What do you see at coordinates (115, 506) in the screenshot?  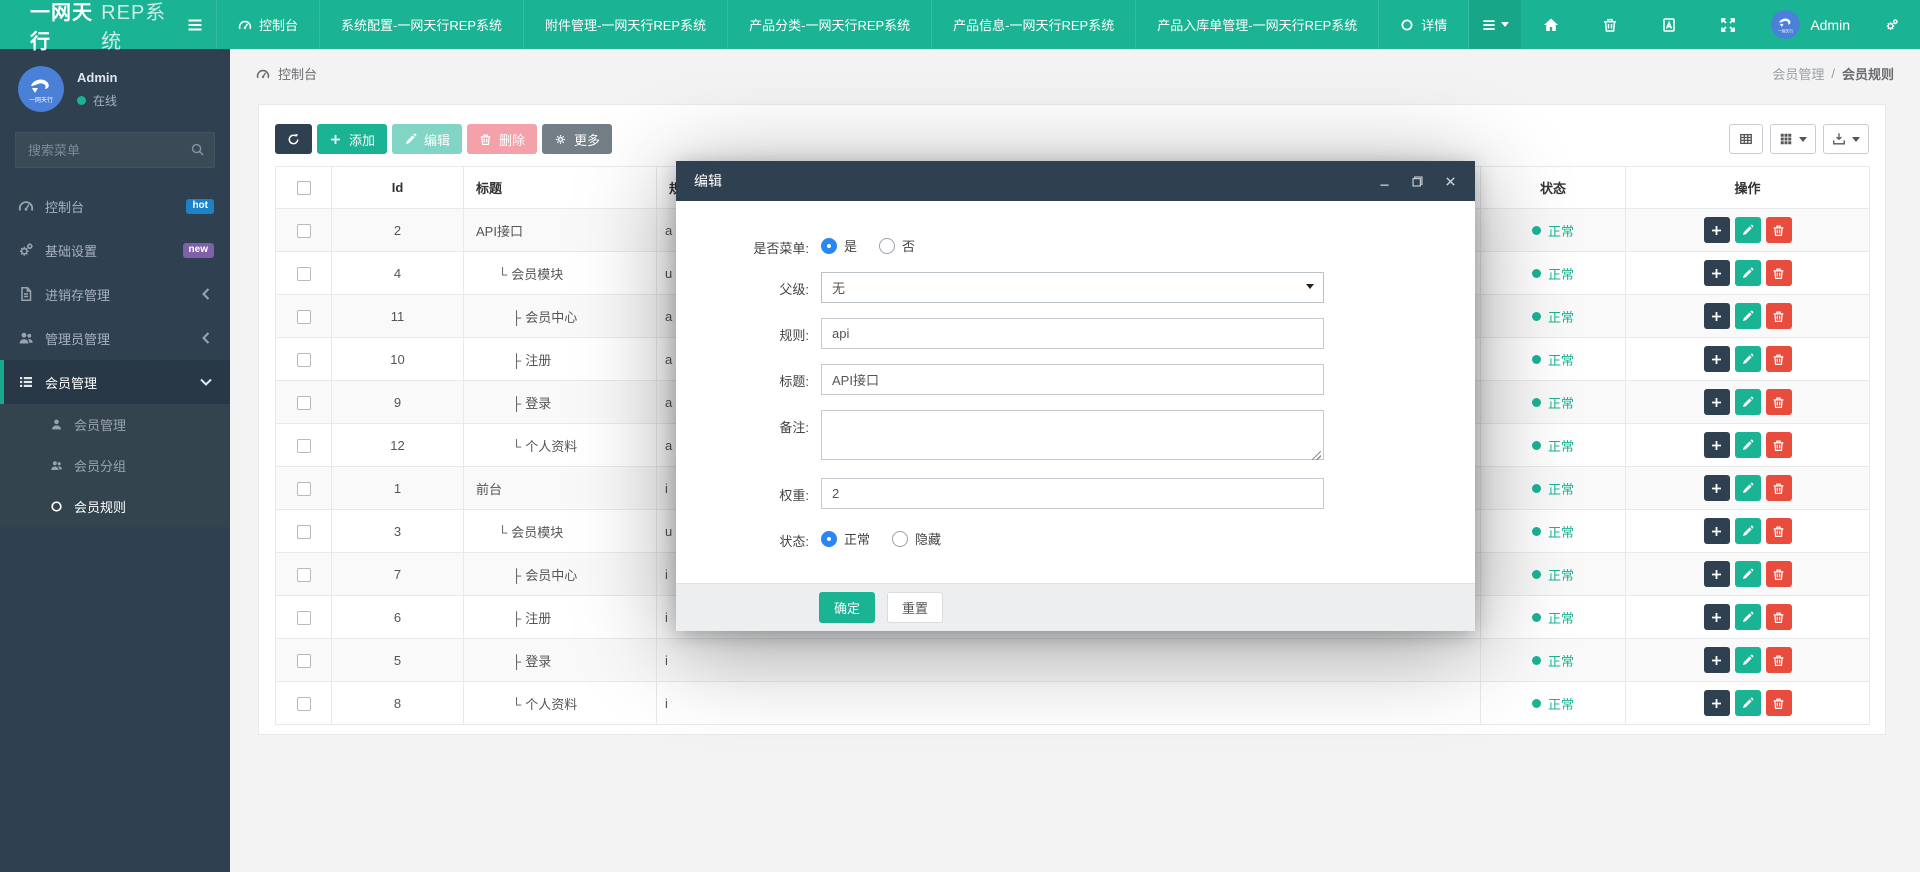 I see `sidebar-subitem-会员规则: 会员规则` at bounding box center [115, 506].